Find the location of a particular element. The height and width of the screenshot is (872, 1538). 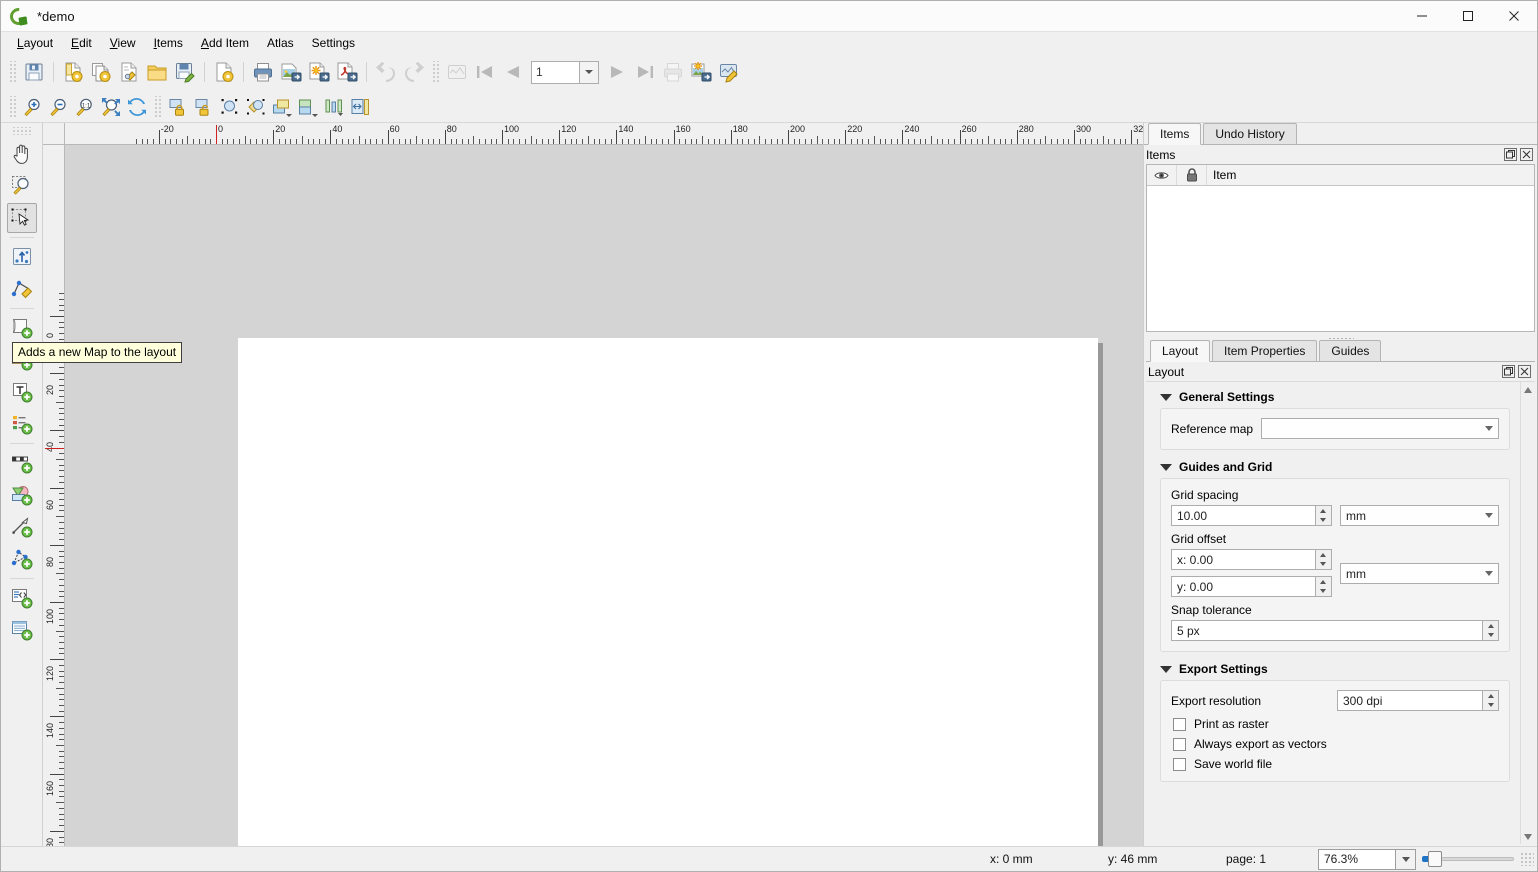

export-resolution-value: 300 dpi is located at coordinates (1409, 700).